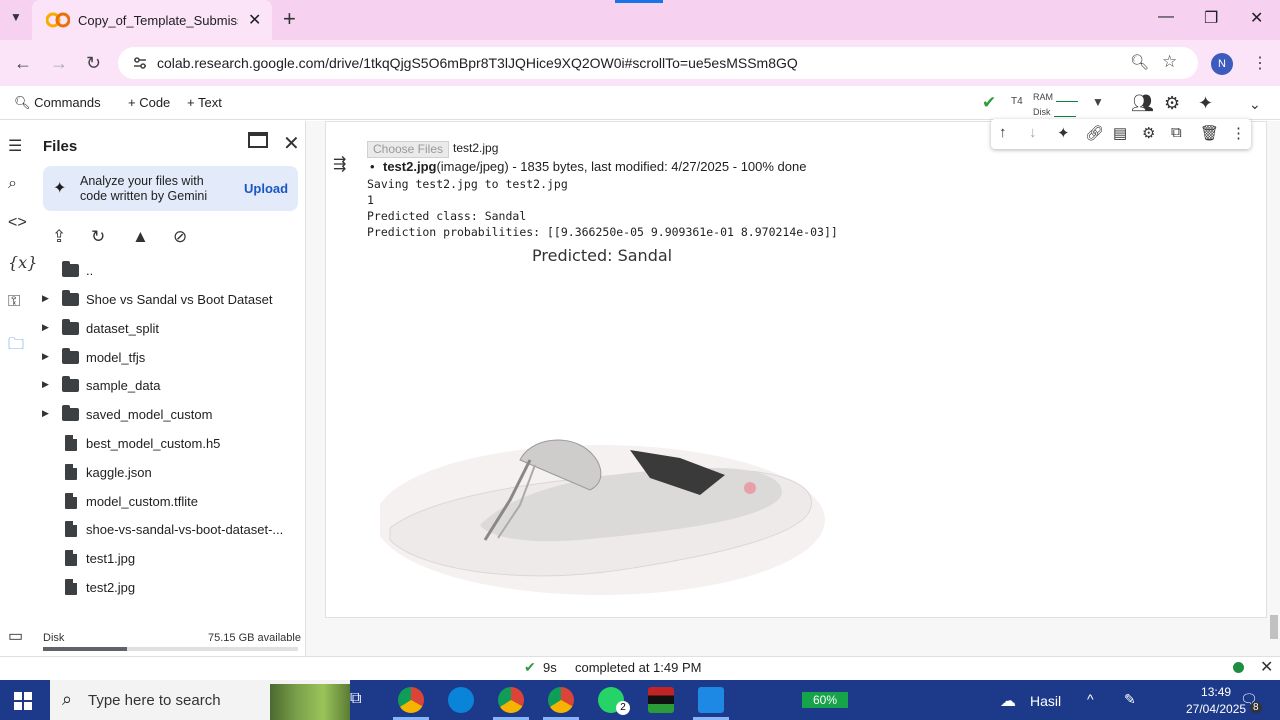 Image resolution: width=1280 pixels, height=720 pixels. I want to click on tree-folder-row: ▶ dataset_split, so click(171, 329).